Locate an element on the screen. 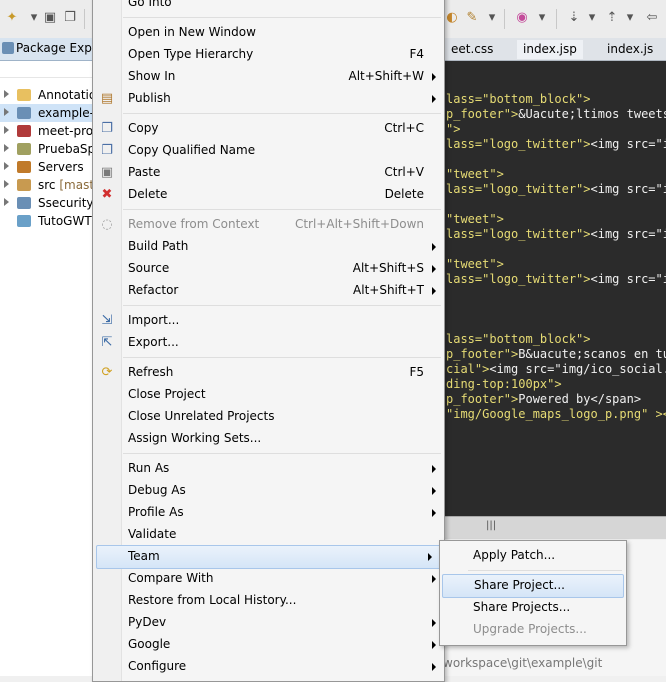  save-all-icon: ❐ is located at coordinates (70, 18).